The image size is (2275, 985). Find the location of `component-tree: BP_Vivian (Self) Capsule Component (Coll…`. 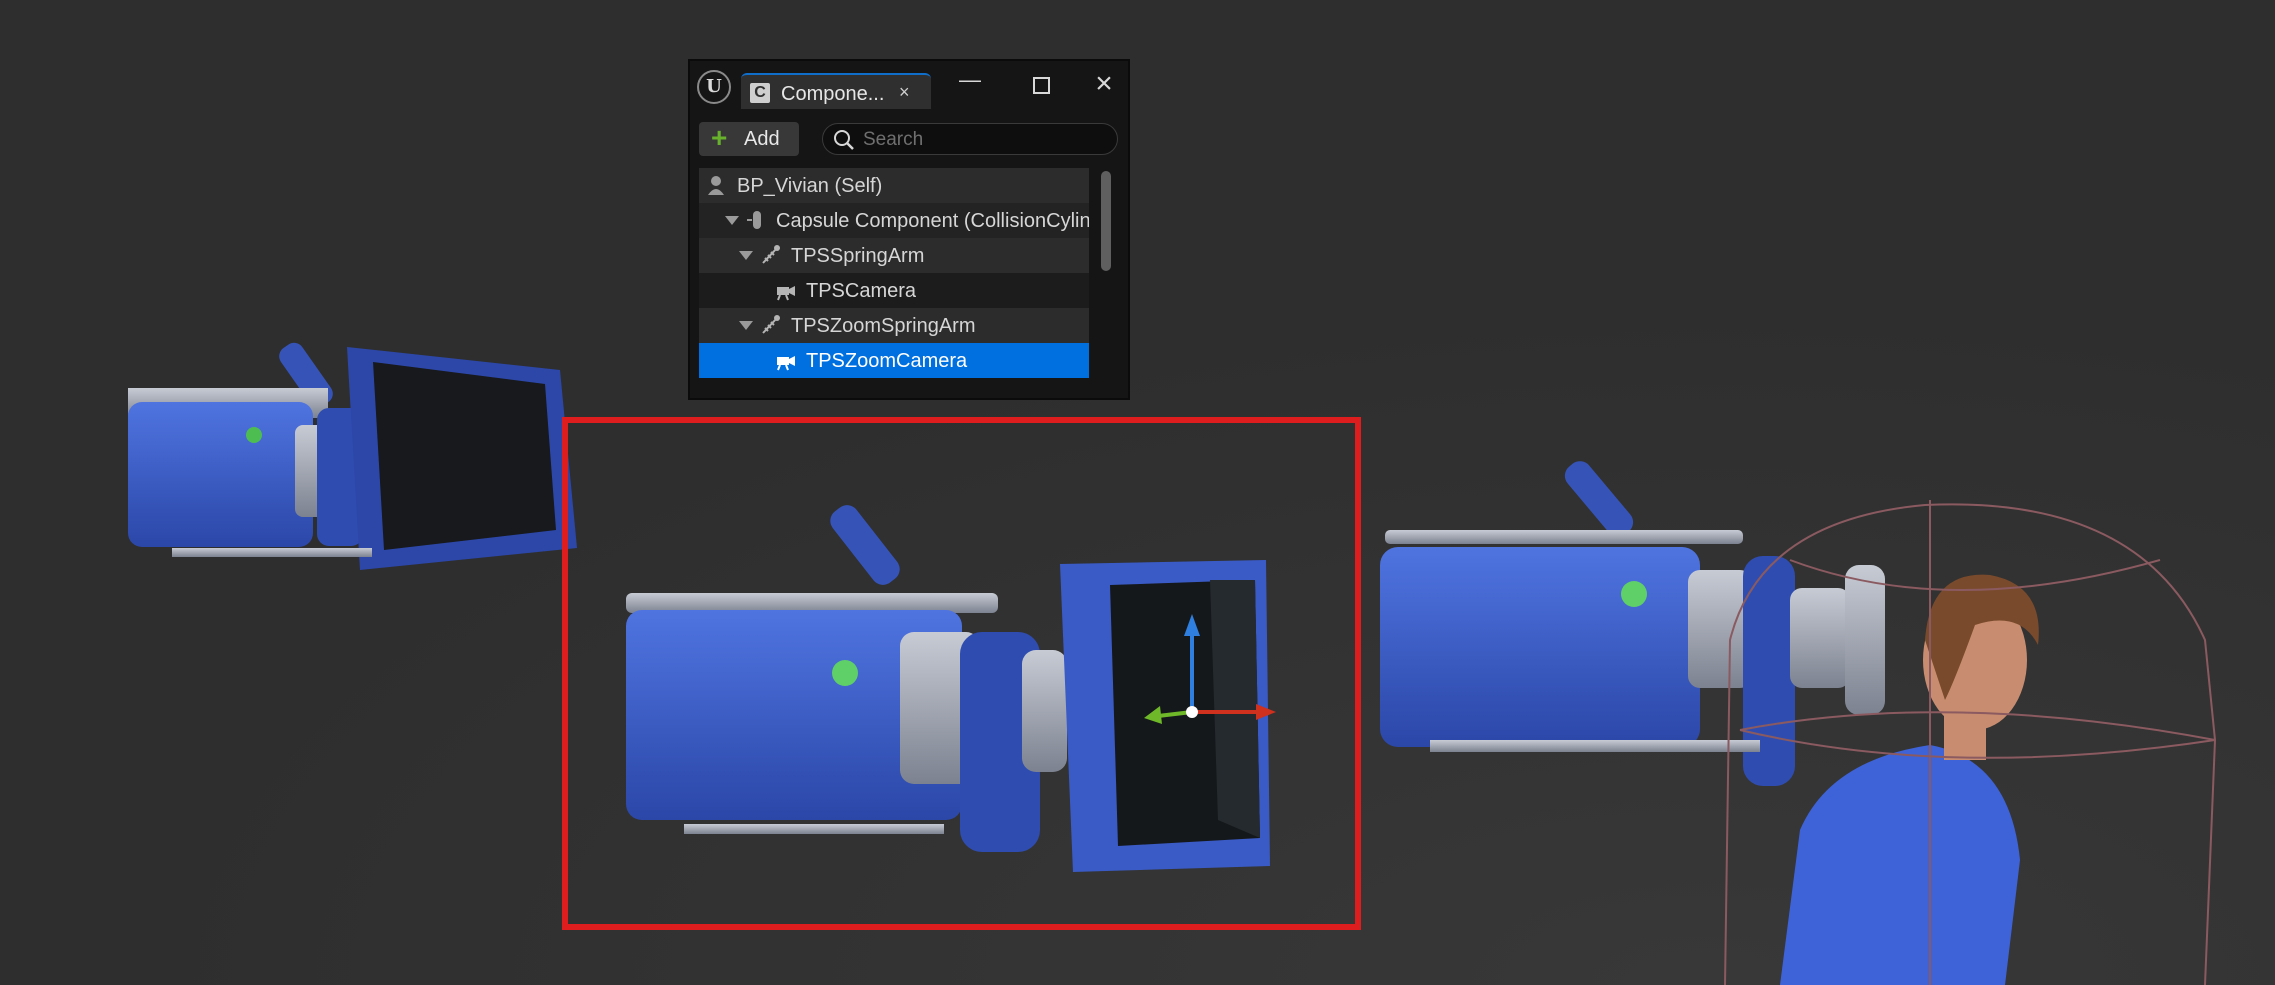

component-tree: BP_Vivian (Self) Capsule Component (Coll… is located at coordinates (894, 278).